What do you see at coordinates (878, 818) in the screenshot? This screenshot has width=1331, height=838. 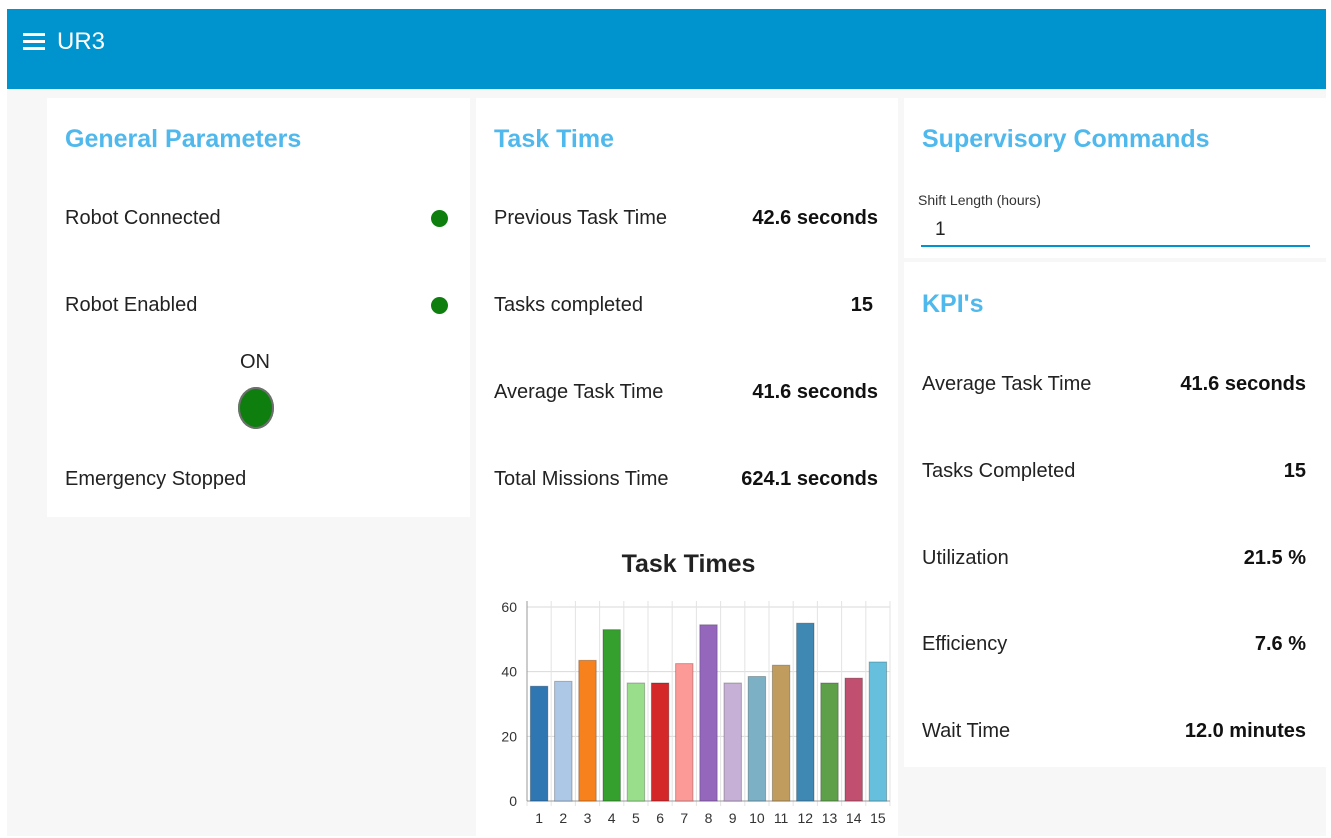 I see `x-tick-label: 15` at bounding box center [878, 818].